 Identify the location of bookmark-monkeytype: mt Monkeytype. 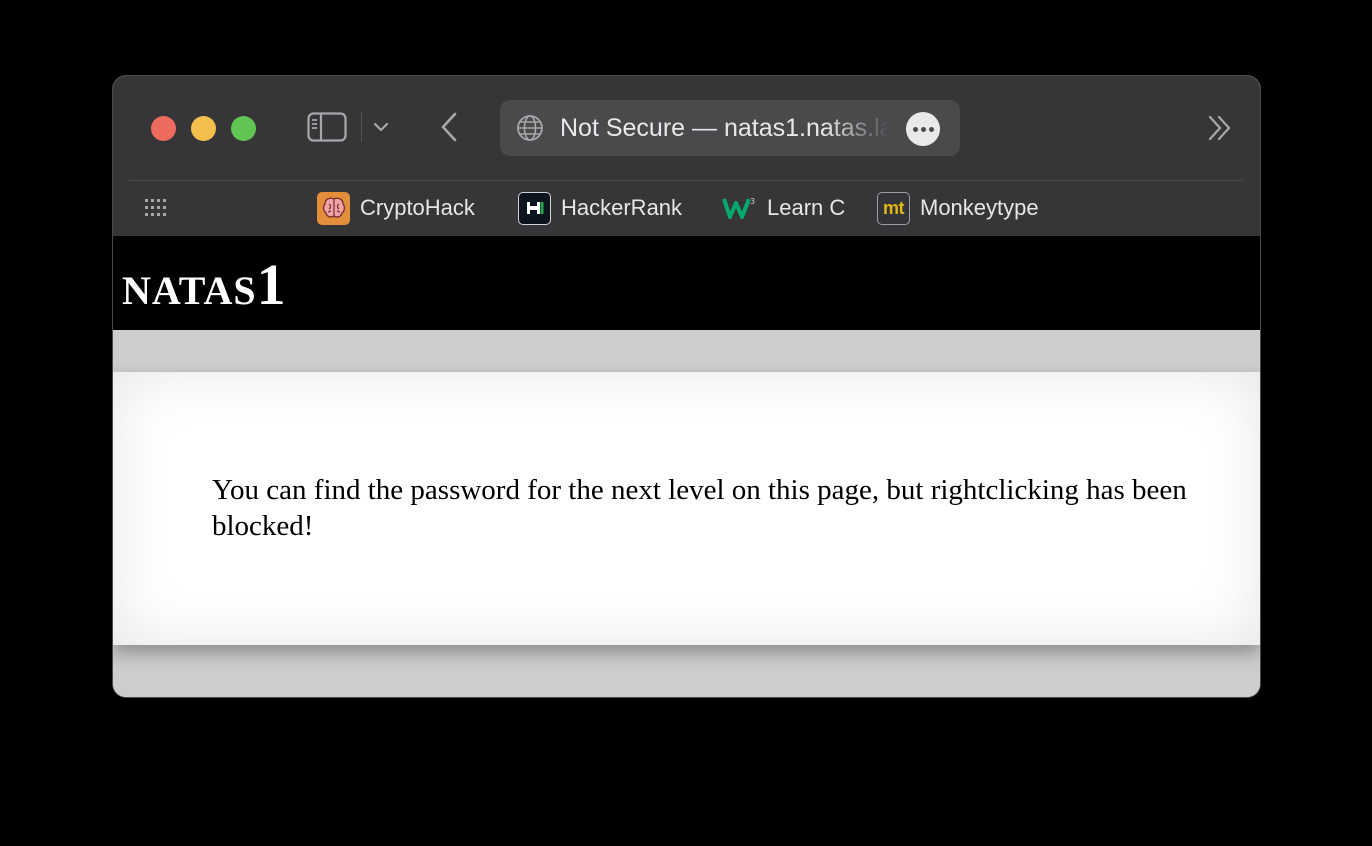
(958, 208).